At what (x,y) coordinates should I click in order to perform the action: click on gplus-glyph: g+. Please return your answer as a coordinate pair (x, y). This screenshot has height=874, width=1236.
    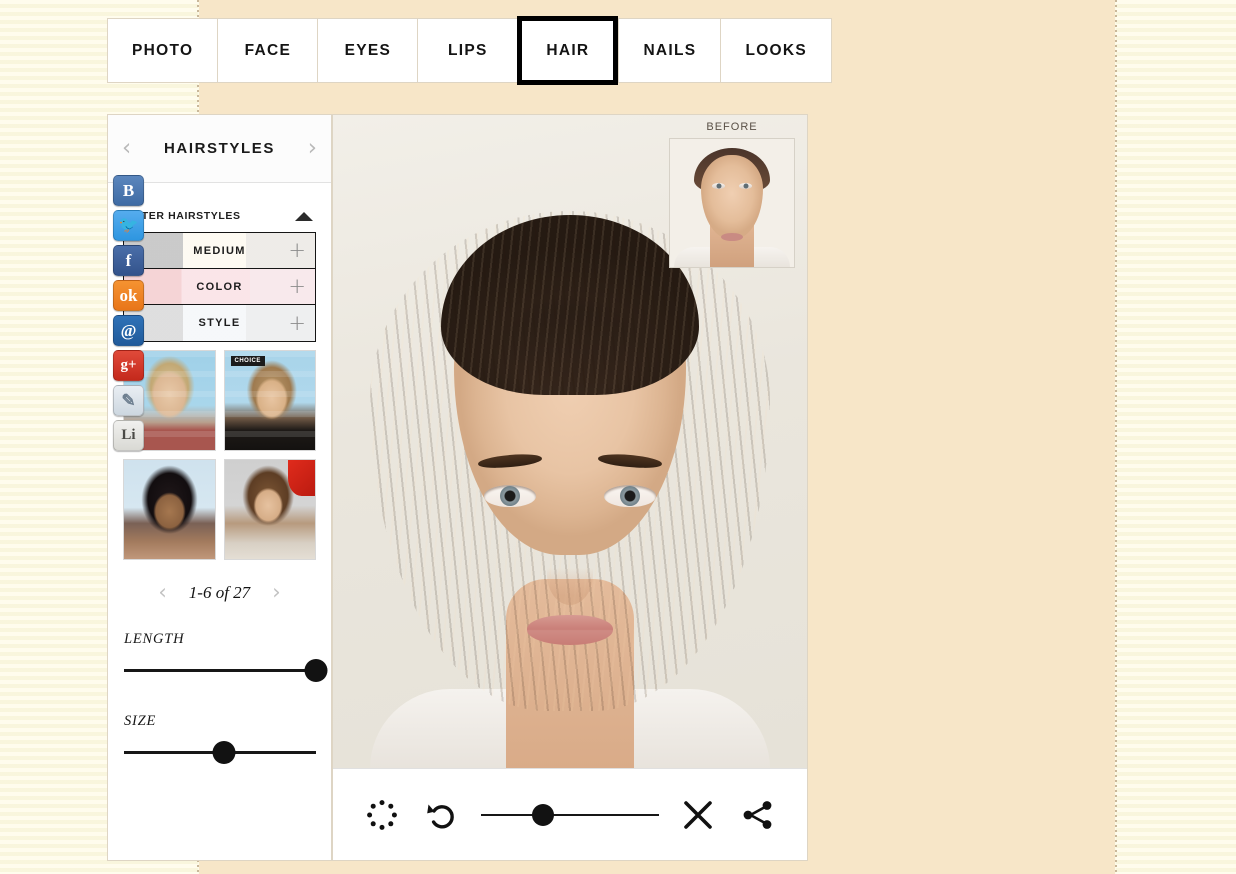
    Looking at the image, I should click on (128, 365).